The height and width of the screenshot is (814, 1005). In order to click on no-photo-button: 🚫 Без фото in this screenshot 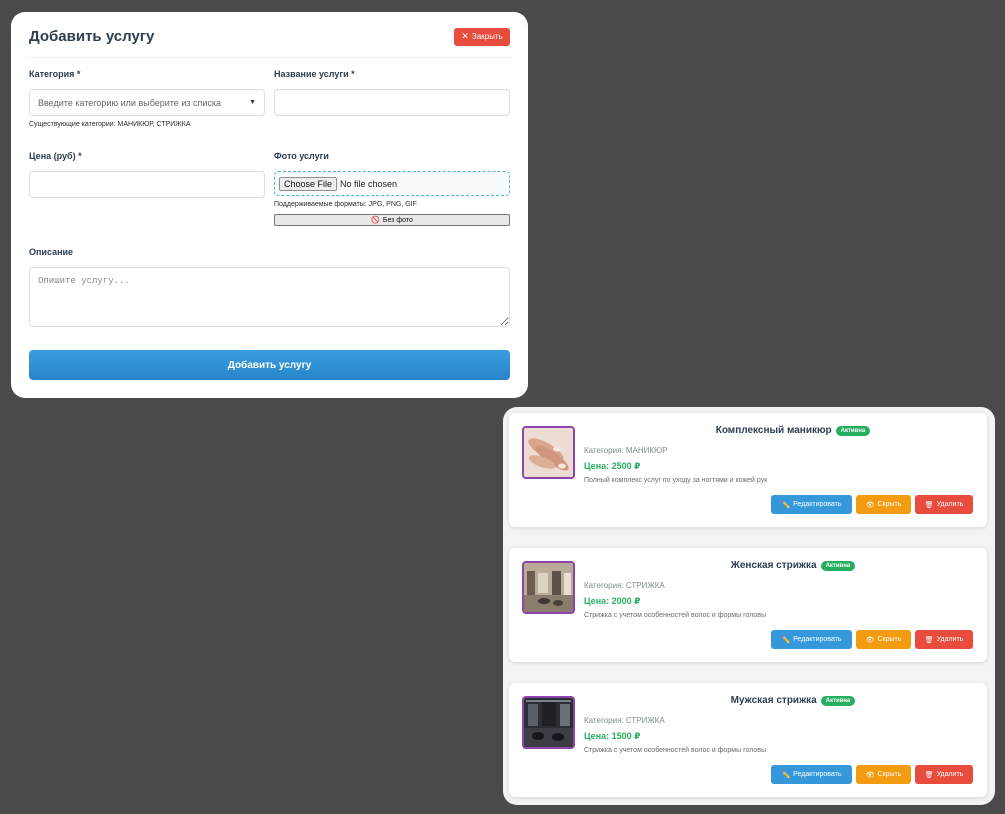, I will do `click(392, 220)`.